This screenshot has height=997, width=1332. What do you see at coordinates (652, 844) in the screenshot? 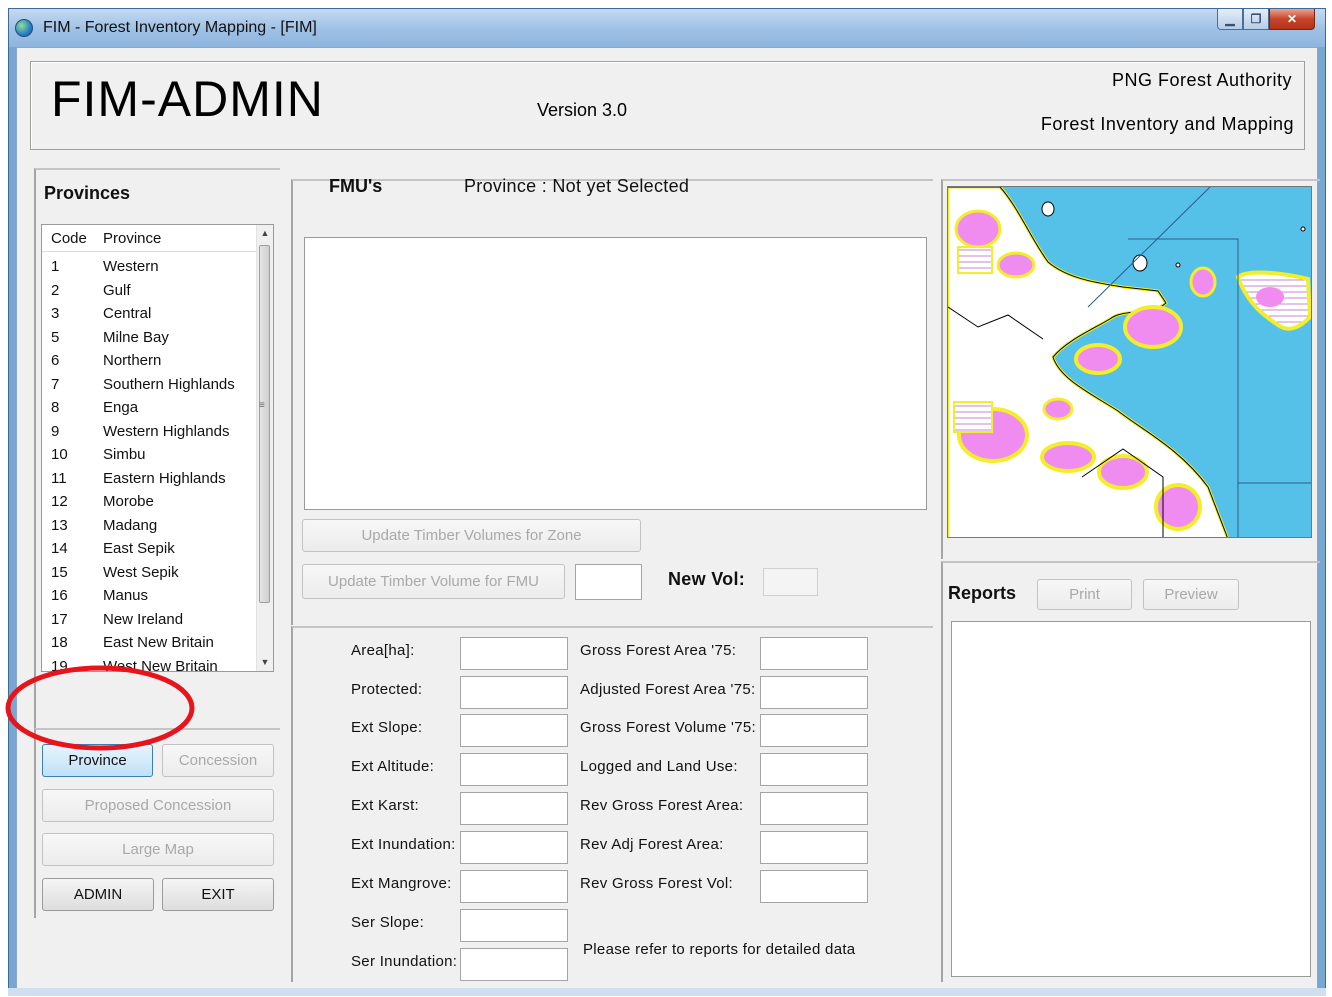
I see `stat-label-right: Rev Adj Forest Area:` at bounding box center [652, 844].